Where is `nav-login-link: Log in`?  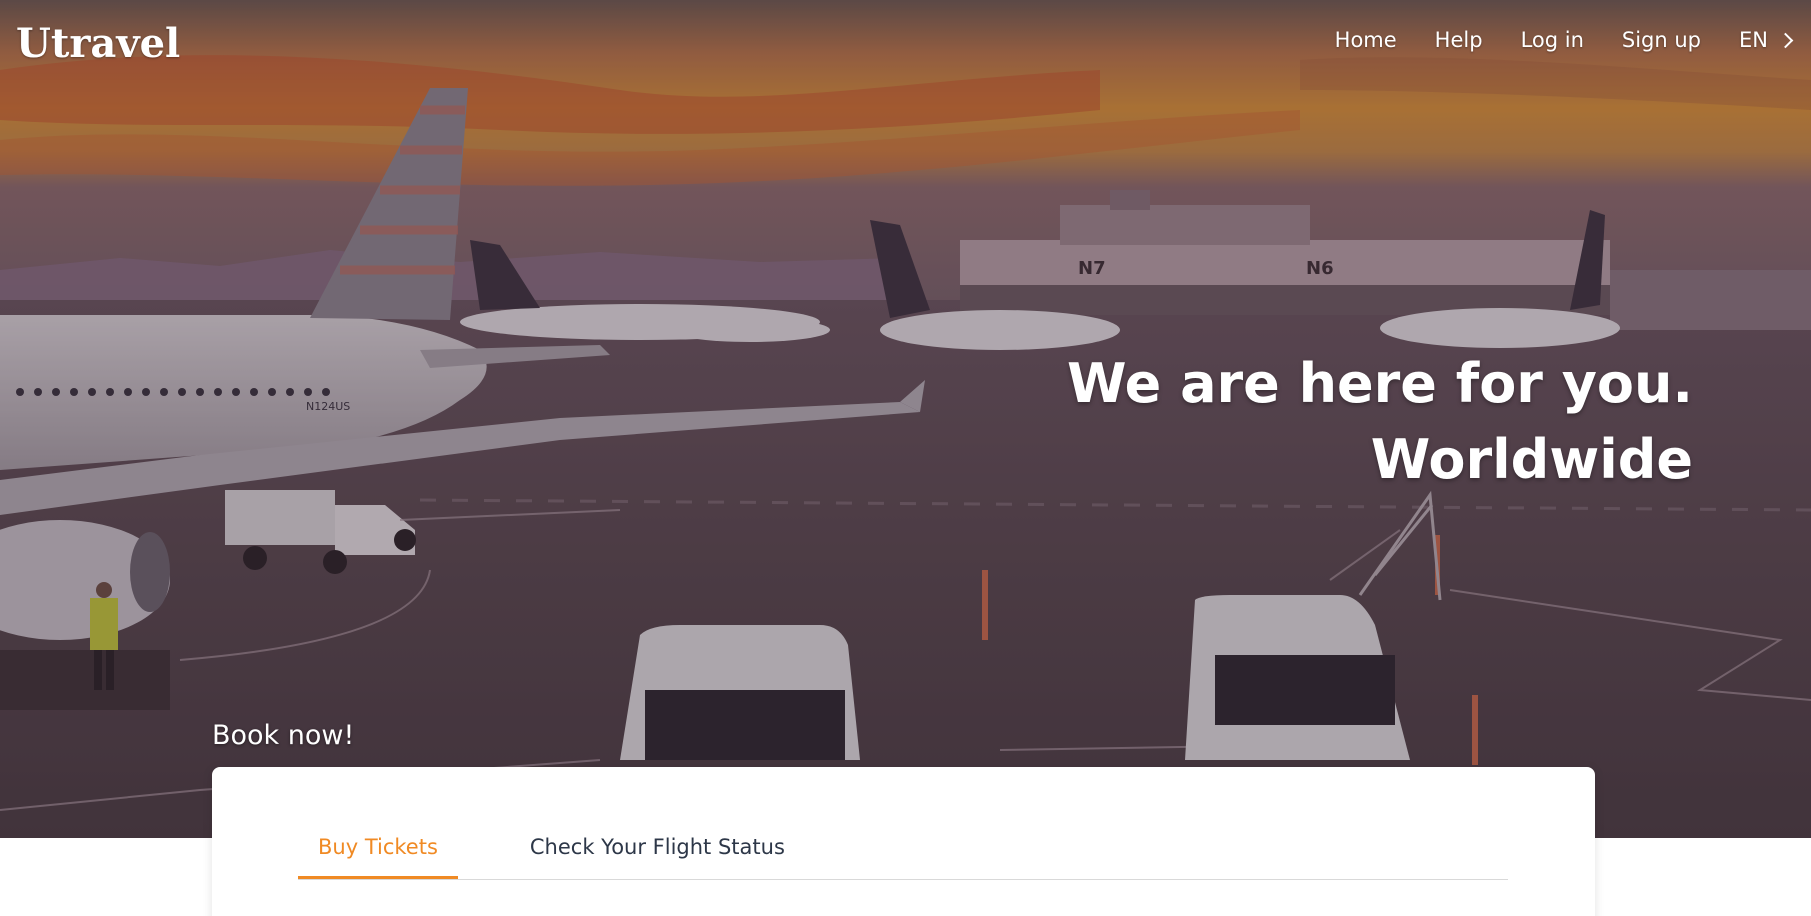 nav-login-link: Log in is located at coordinates (1552, 40).